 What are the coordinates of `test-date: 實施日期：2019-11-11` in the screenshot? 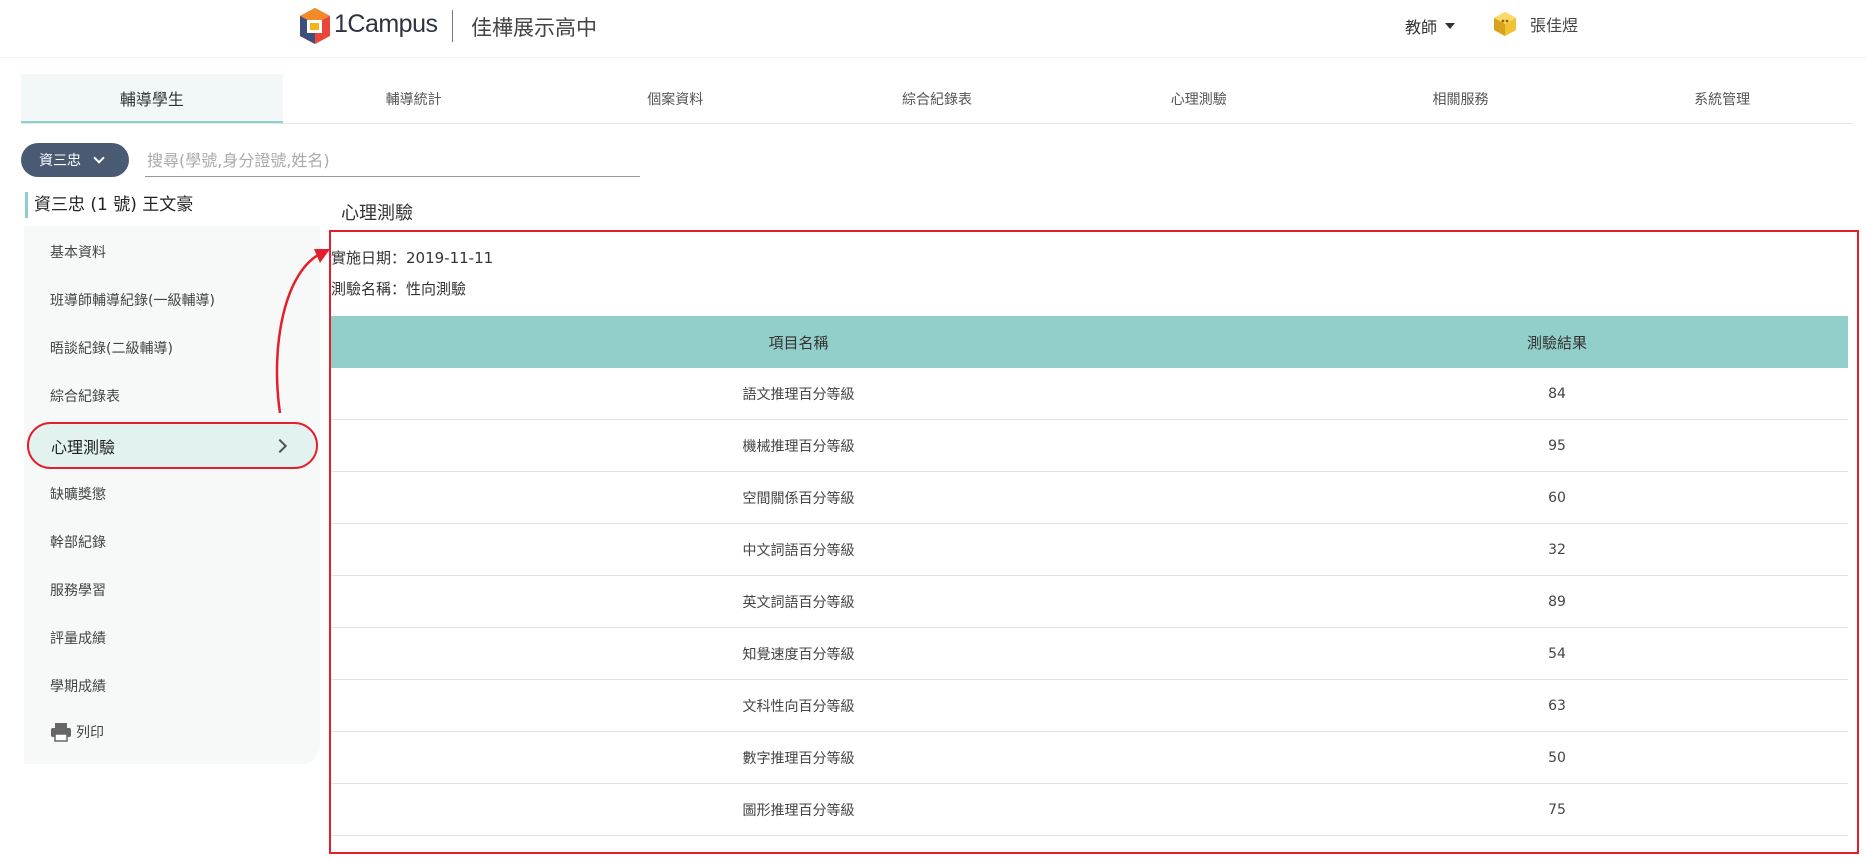 It's located at (412, 258).